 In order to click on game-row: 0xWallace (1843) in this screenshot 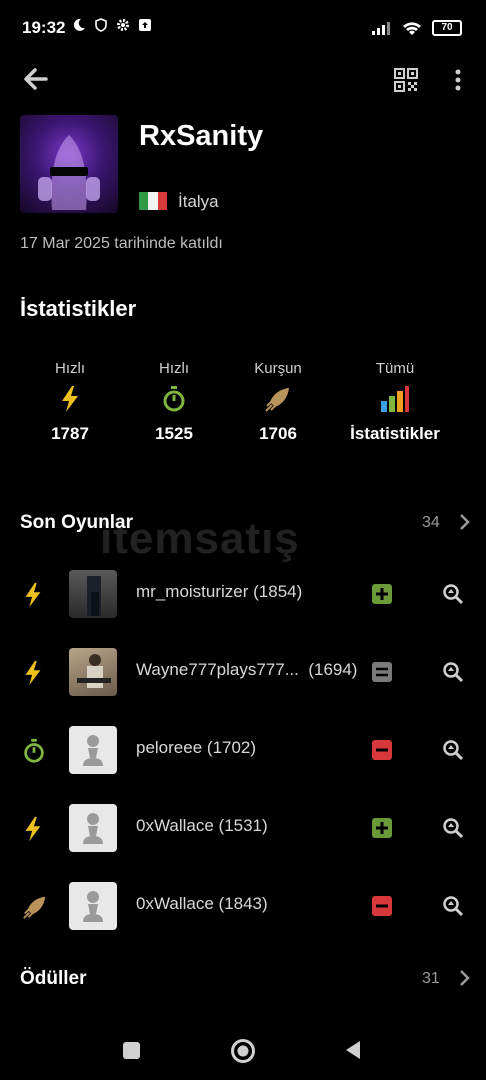, I will do `click(243, 907)`.